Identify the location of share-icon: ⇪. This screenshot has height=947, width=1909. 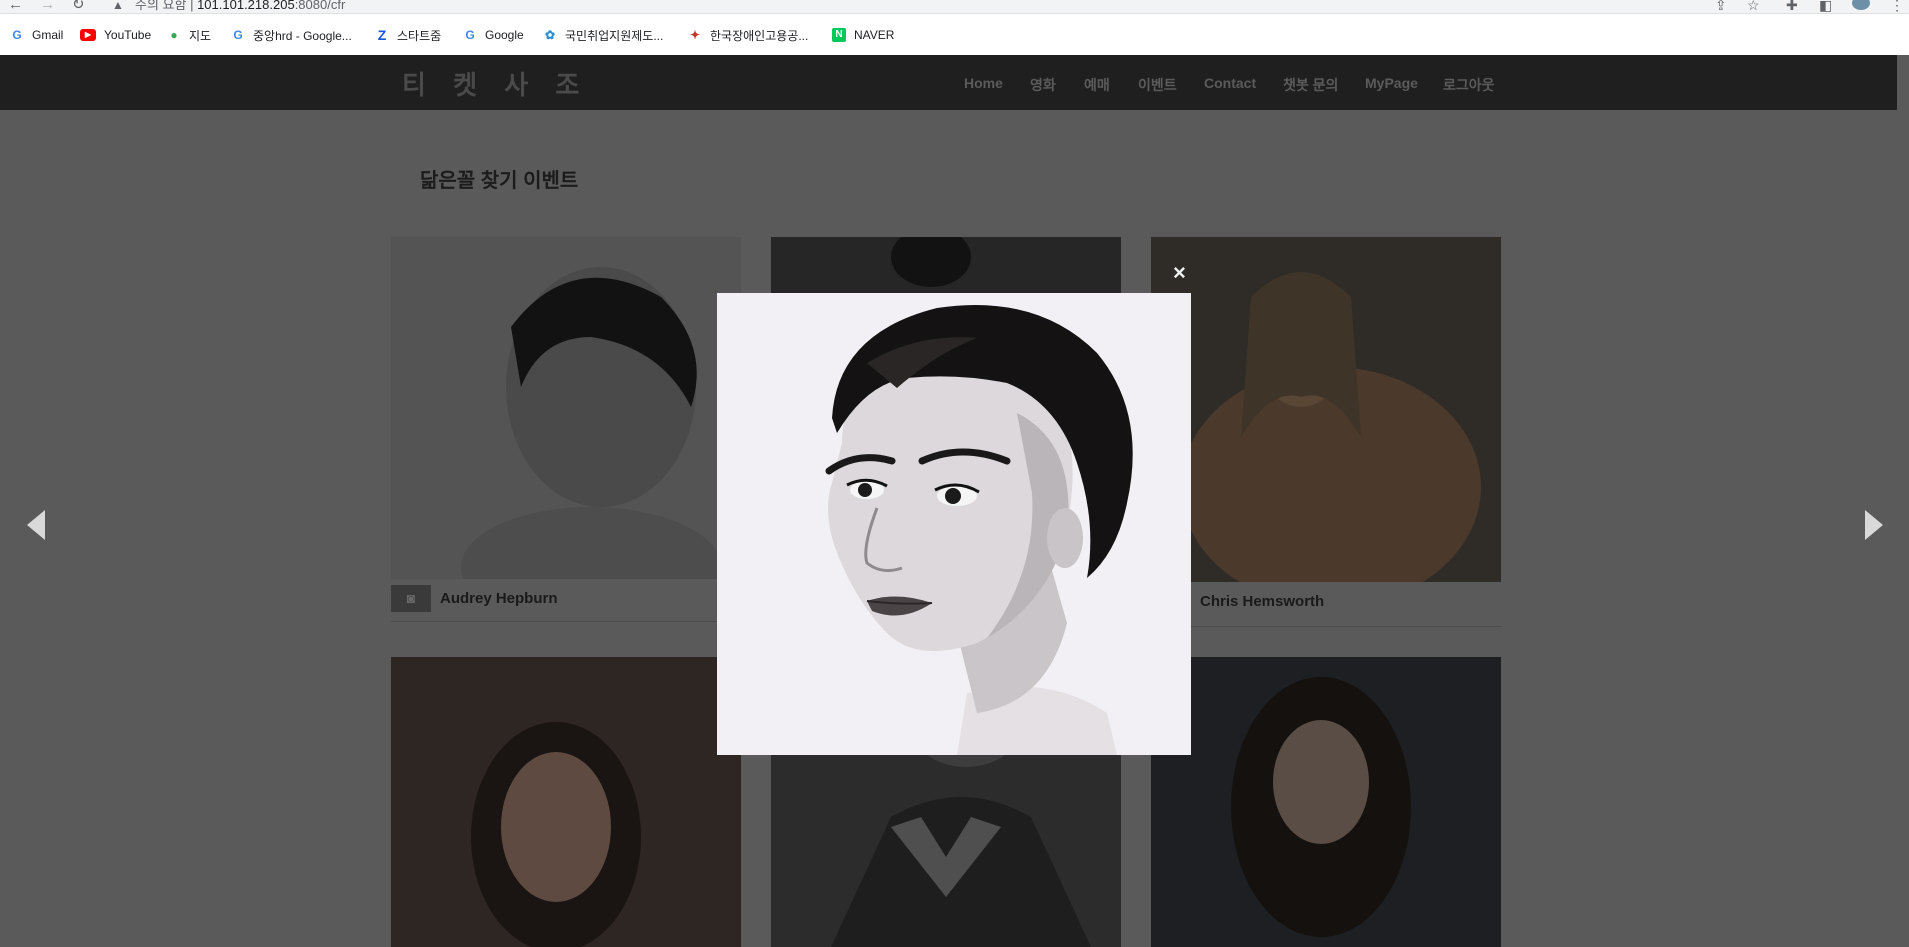
(1721, 6).